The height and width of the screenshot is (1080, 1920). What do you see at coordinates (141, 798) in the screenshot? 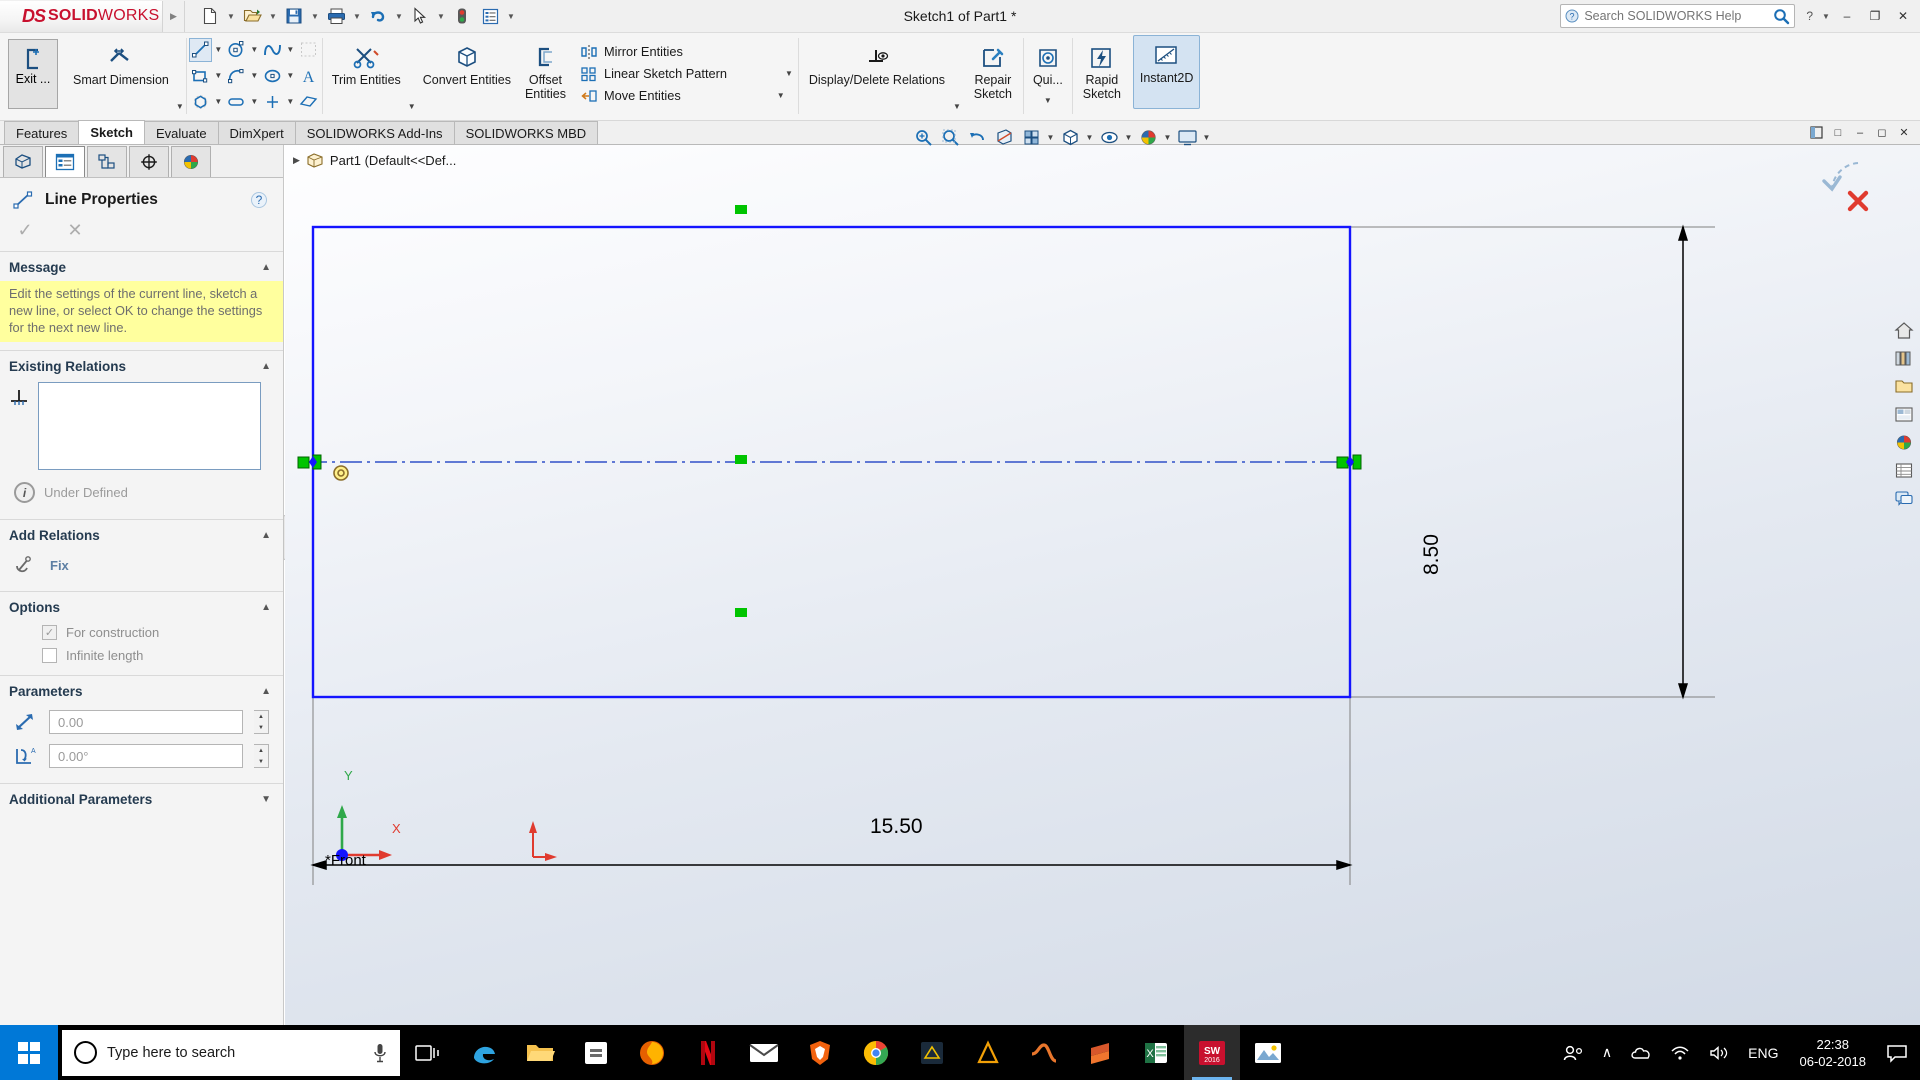
I see `additional-parameters-section-header: Additional Parameters ▼` at bounding box center [141, 798].